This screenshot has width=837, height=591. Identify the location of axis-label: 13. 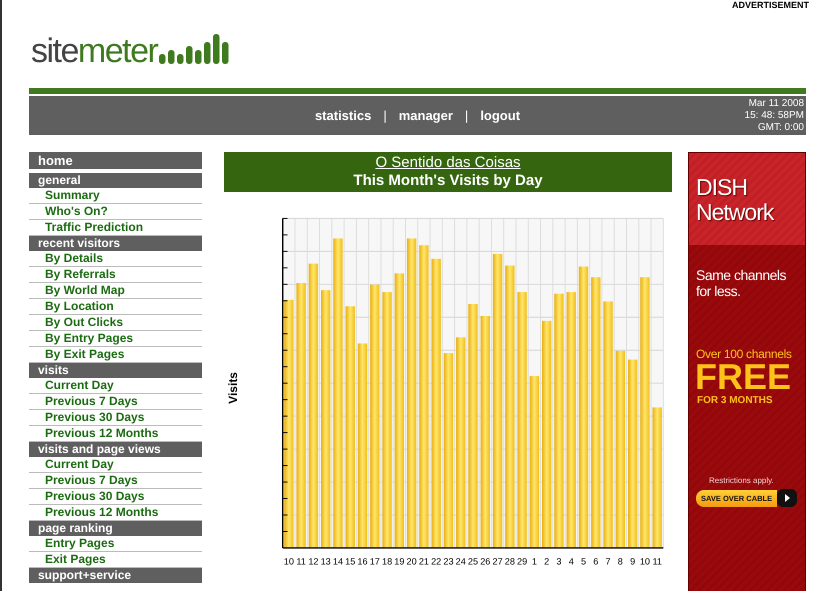
(325, 561).